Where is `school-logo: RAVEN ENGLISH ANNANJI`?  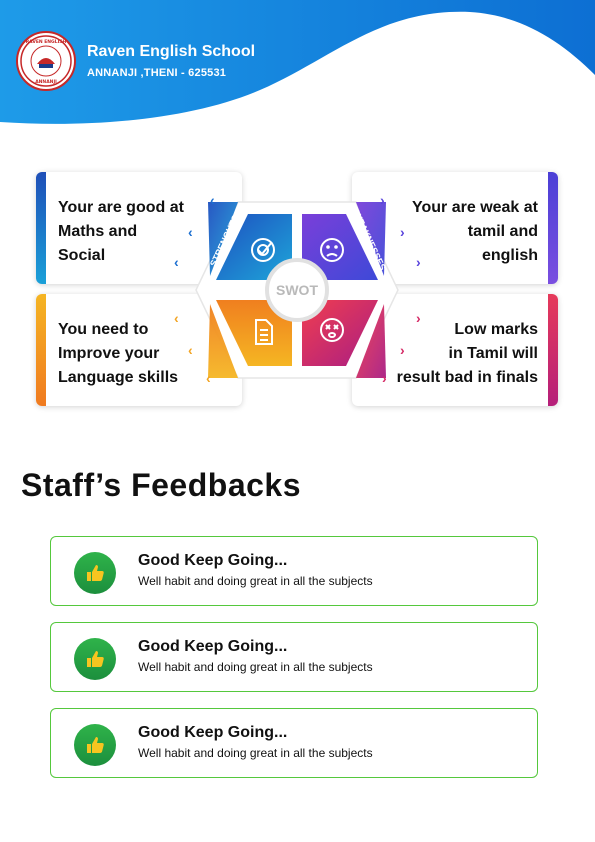 school-logo: RAVEN ENGLISH ANNANJI is located at coordinates (46, 61).